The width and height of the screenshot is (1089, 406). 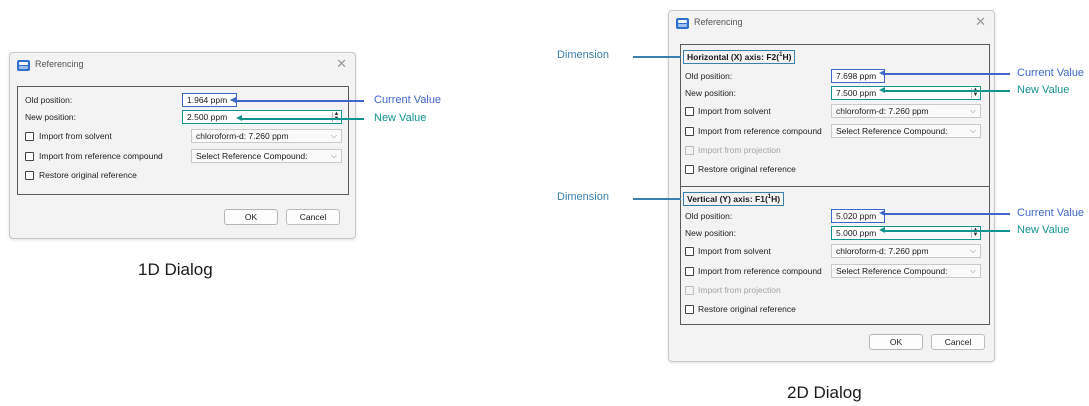 I want to click on spin-arrows-icon: ▲▼, so click(x=336, y=116).